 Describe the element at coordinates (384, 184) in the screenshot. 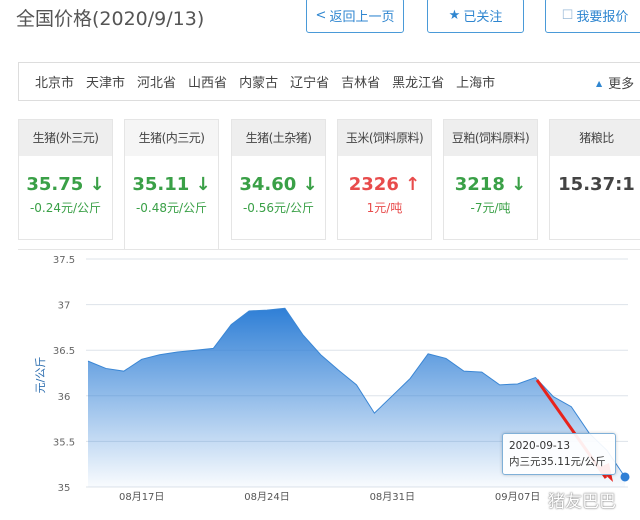

I see `card-value: 2326 ↑` at that location.